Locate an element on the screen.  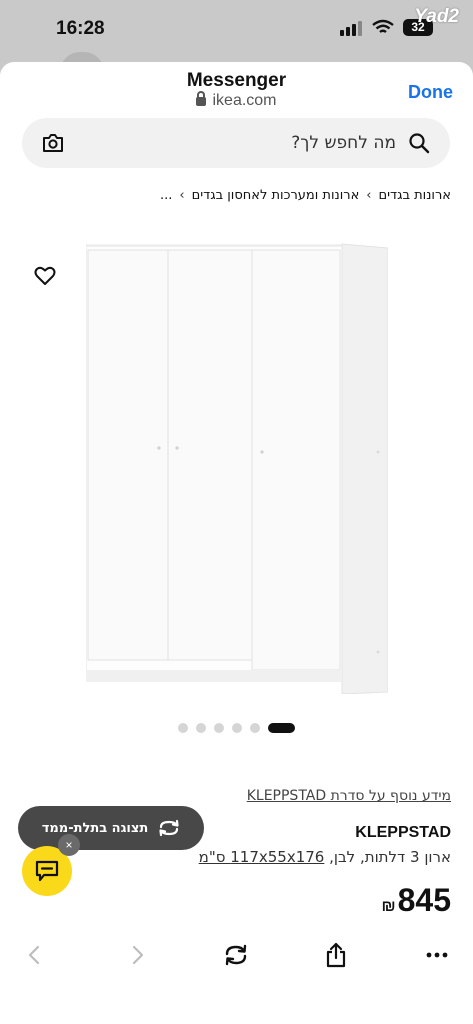
search-icon is located at coordinates (419, 143).